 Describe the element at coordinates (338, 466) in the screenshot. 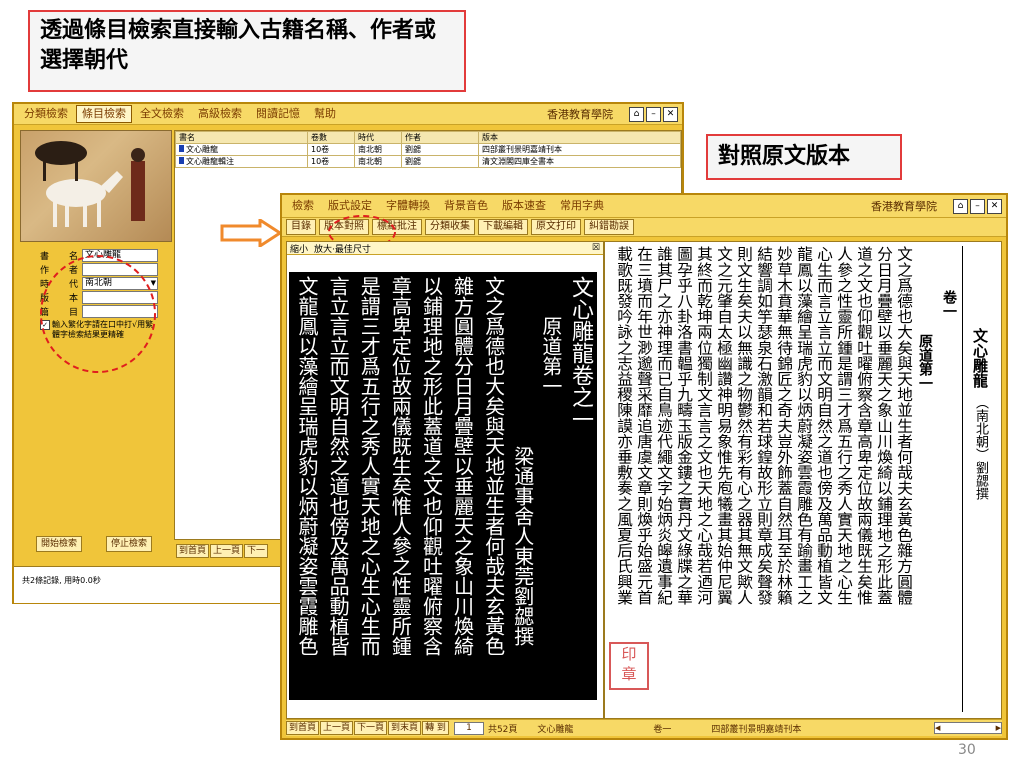

I see `scan-body-col: 言立言立而文明自然之道也傍及萬品動植皆` at that location.